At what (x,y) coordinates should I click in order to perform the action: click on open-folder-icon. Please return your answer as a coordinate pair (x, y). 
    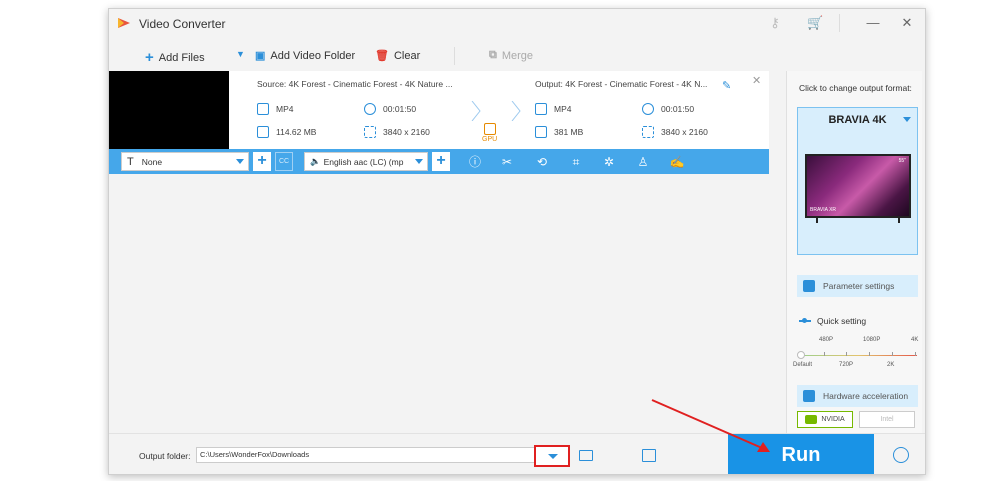
    Looking at the image, I should click on (586, 455).